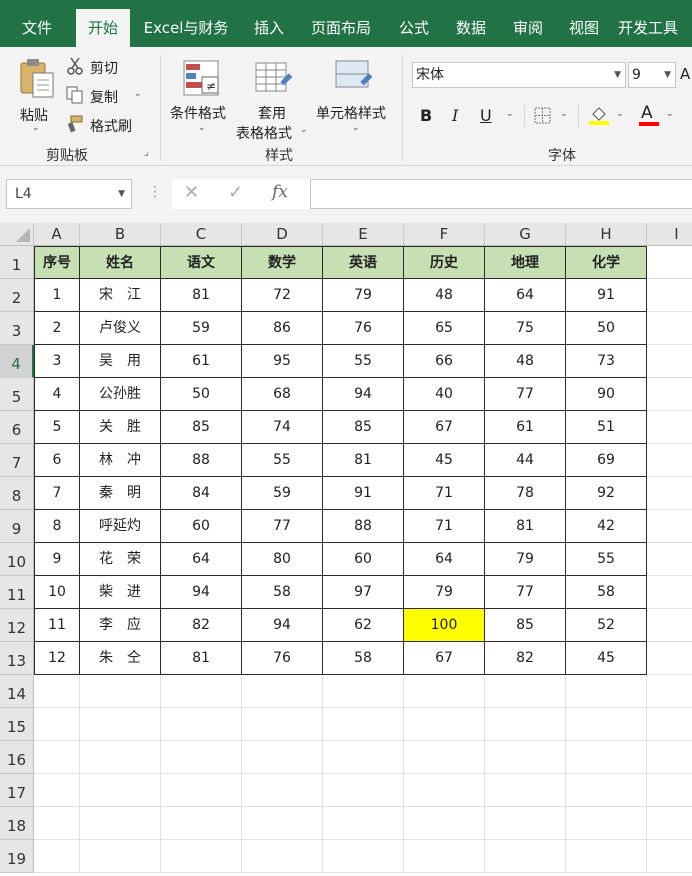  What do you see at coordinates (606, 234) in the screenshot?
I see `column-header: H` at bounding box center [606, 234].